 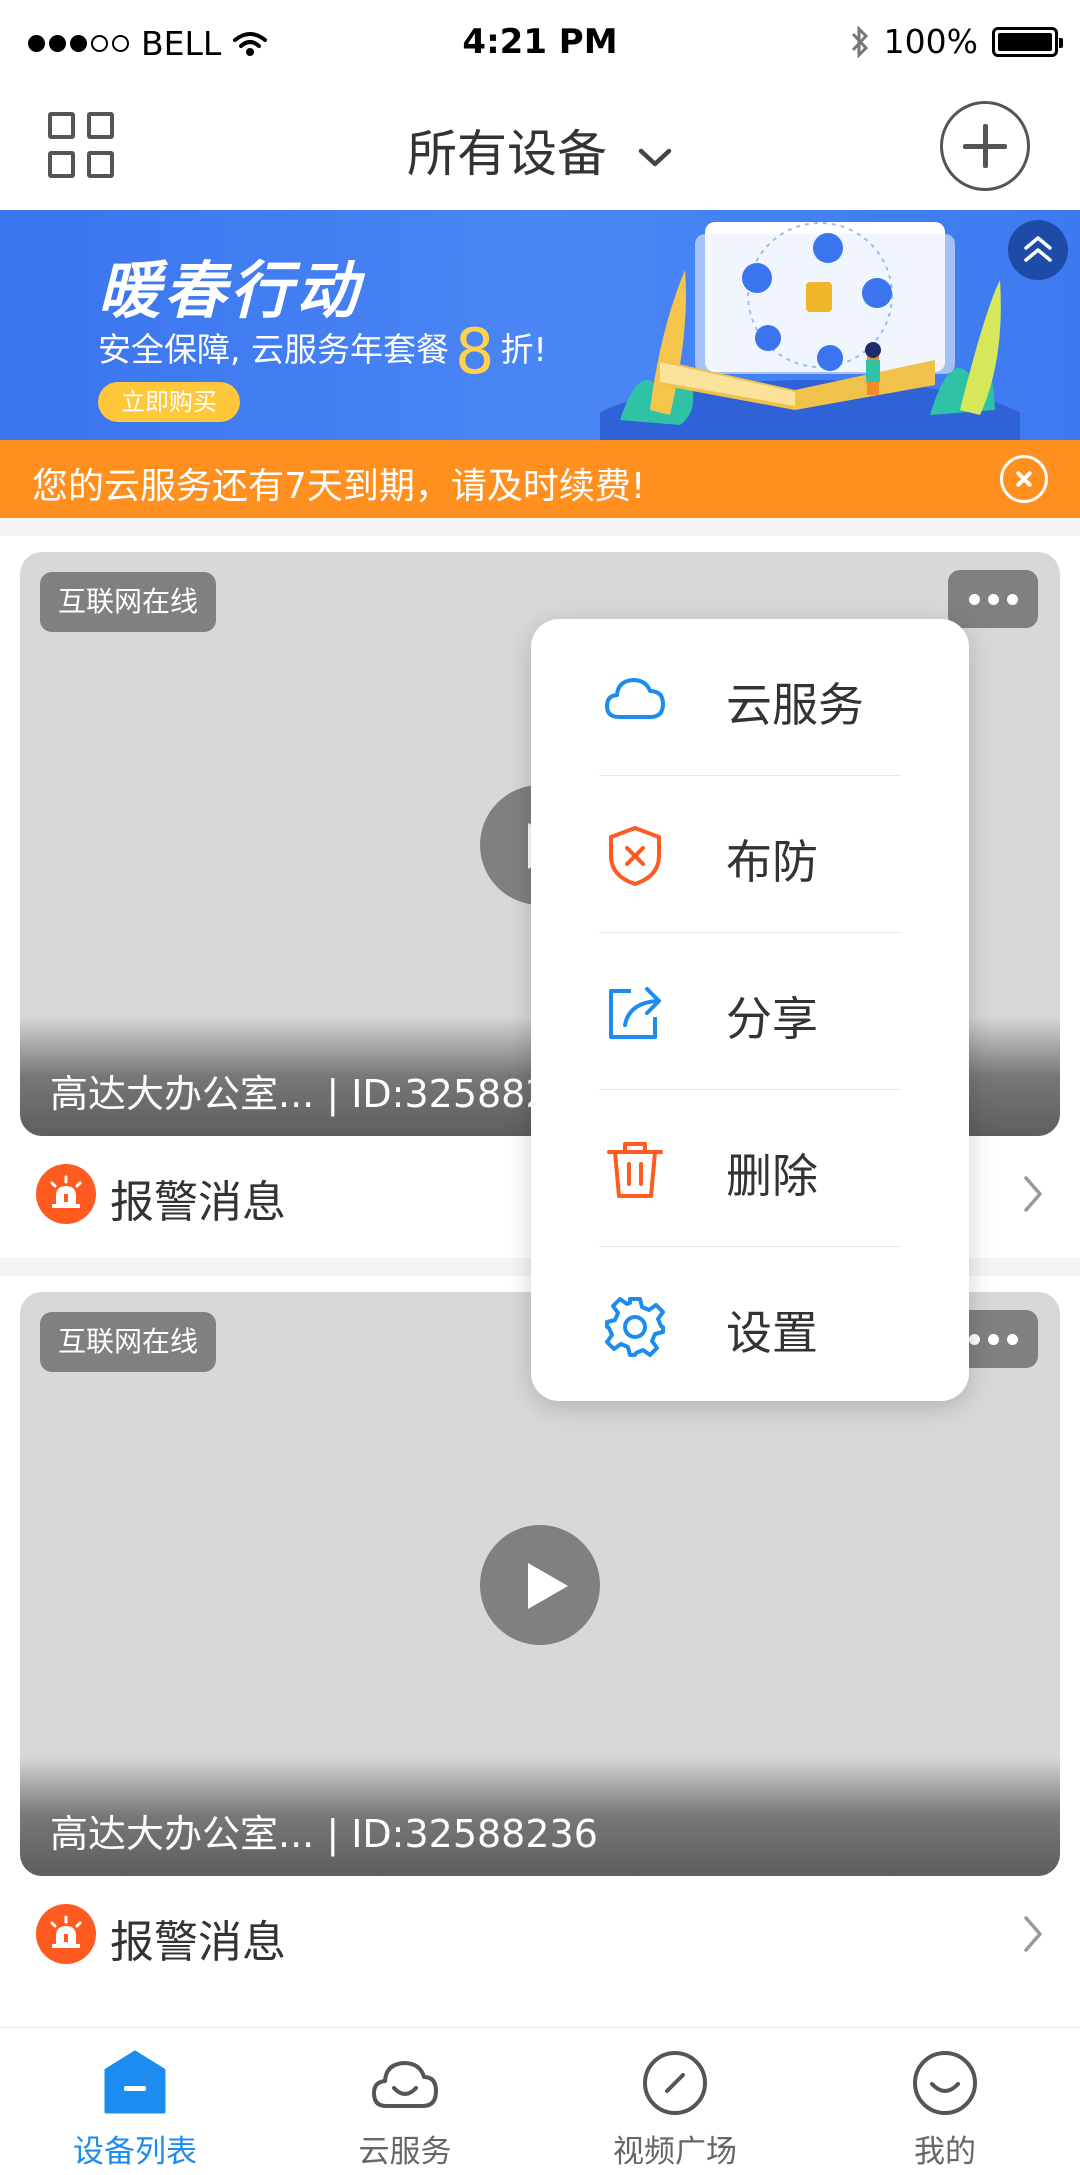 I want to click on banner-subtitle: 安全保障, 云服务年套餐8 折!, so click(x=322, y=351).